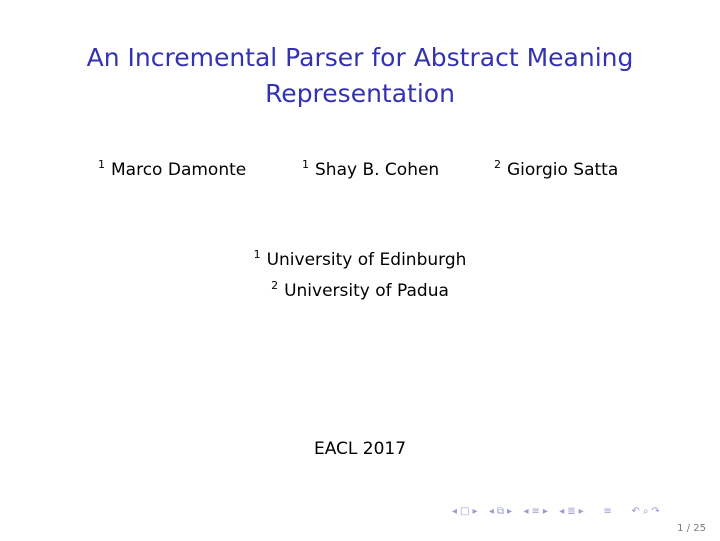 The width and height of the screenshot is (720, 541). I want to click on affiliation-1: 1 University of Edinburgh, so click(360, 257).